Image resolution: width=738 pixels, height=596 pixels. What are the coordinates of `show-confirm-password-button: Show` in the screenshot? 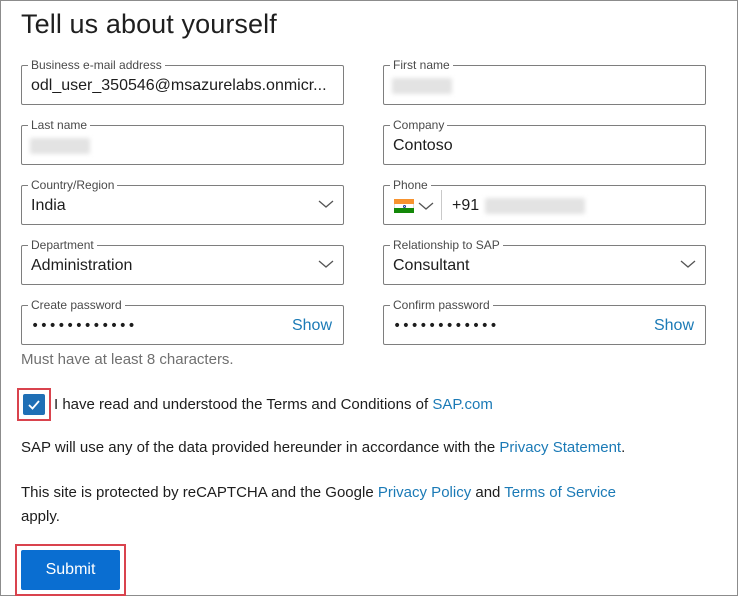 It's located at (674, 326).